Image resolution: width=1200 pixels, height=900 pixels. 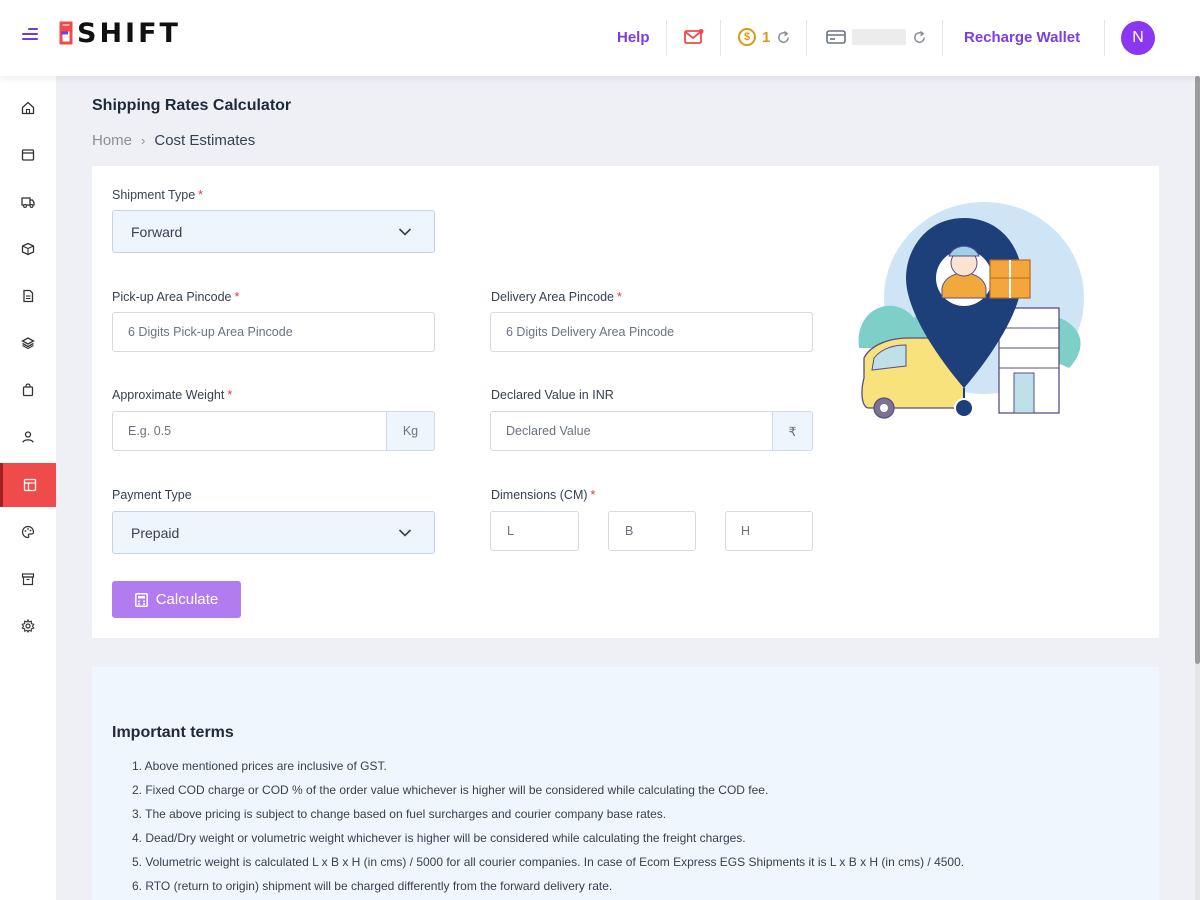 I want to click on coin-balance: $ 1, so click(x=764, y=37).